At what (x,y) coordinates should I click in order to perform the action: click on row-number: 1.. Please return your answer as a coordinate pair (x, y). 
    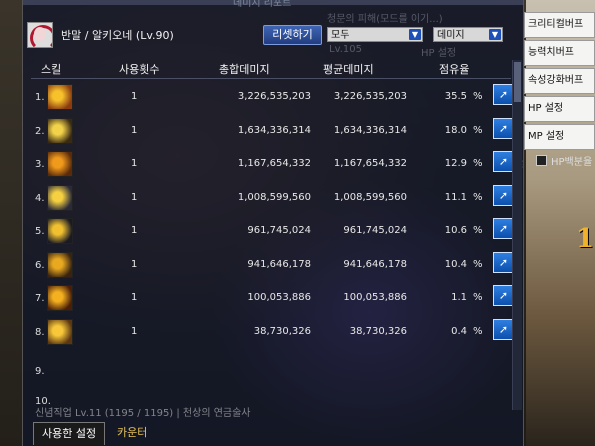
    Looking at the image, I should click on (40, 97).